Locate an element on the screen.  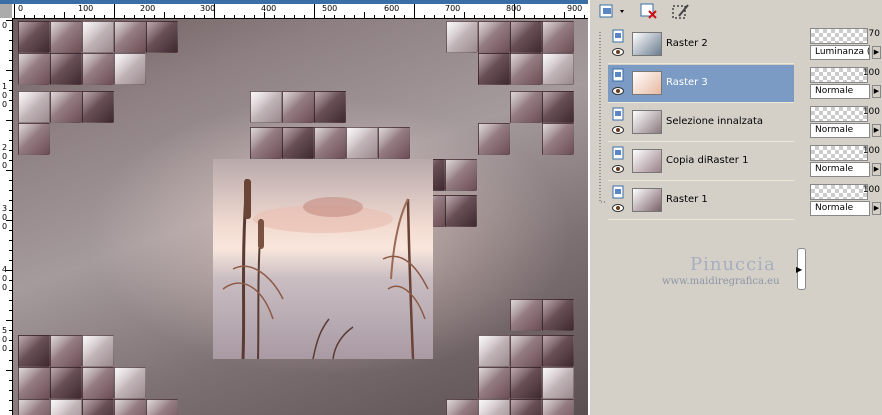
layer-row: Raster 2 is located at coordinates (701, 45).